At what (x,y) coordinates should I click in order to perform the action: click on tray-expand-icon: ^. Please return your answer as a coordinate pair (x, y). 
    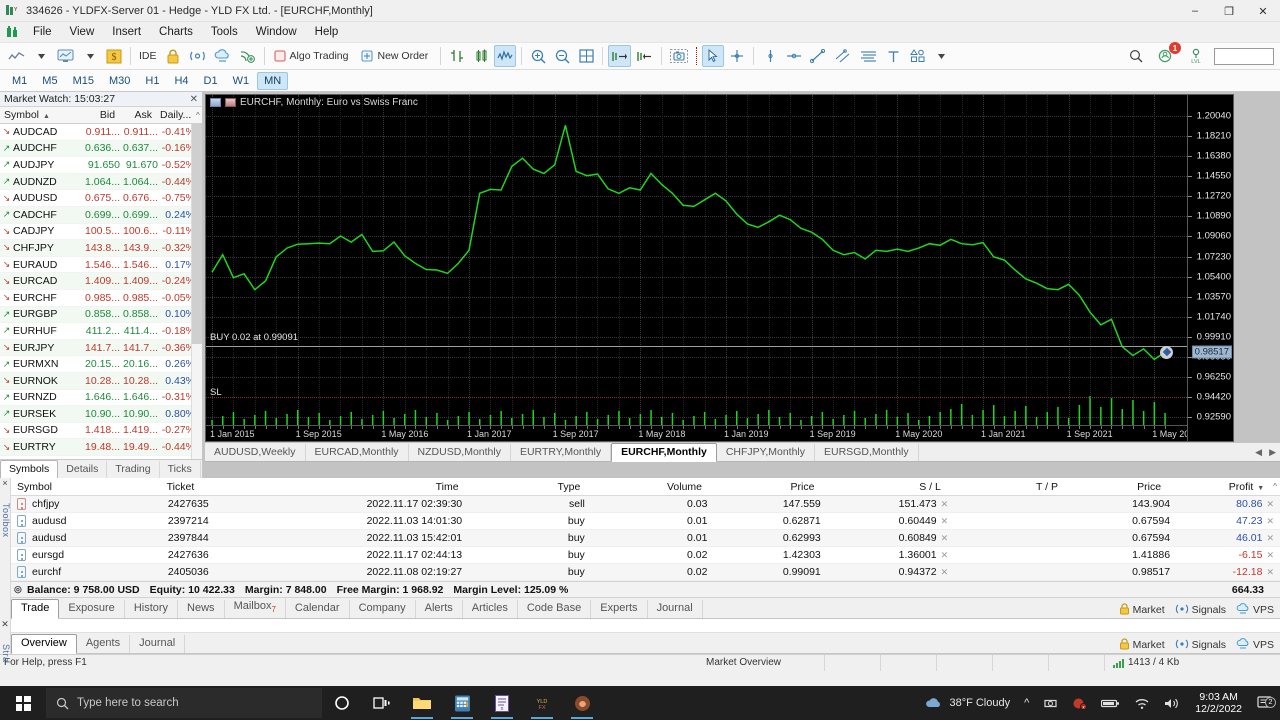
    Looking at the image, I should click on (1026, 703).